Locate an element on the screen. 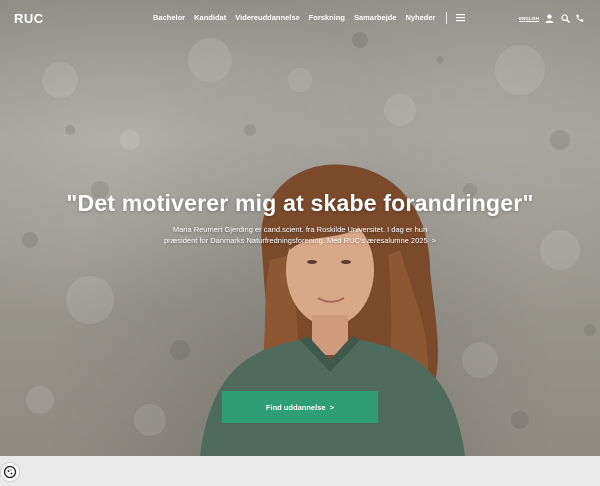 The height and width of the screenshot is (486, 600). user-icon is located at coordinates (549, 18).